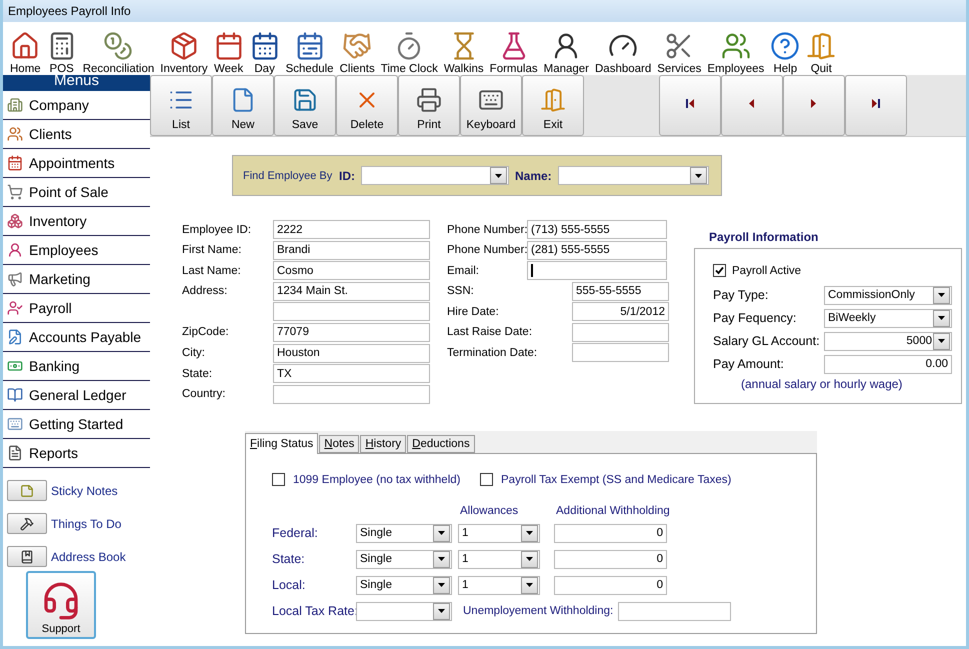 Image resolution: width=969 pixels, height=649 pixels. I want to click on dropdown: CommissionOnly, so click(888, 295).